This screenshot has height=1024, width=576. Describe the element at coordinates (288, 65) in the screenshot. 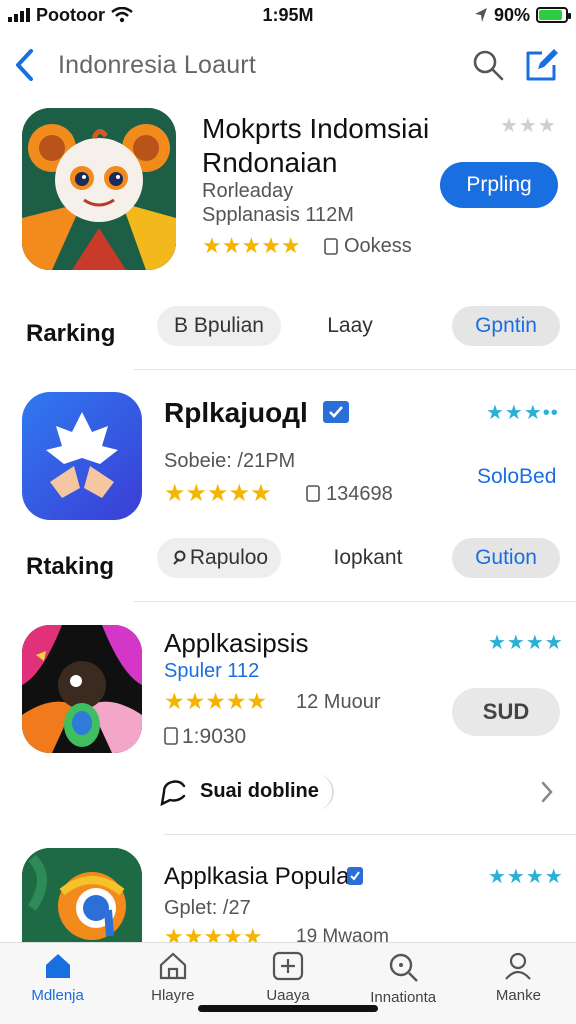

I see `nav-header: Indonresia Loaurt` at that location.